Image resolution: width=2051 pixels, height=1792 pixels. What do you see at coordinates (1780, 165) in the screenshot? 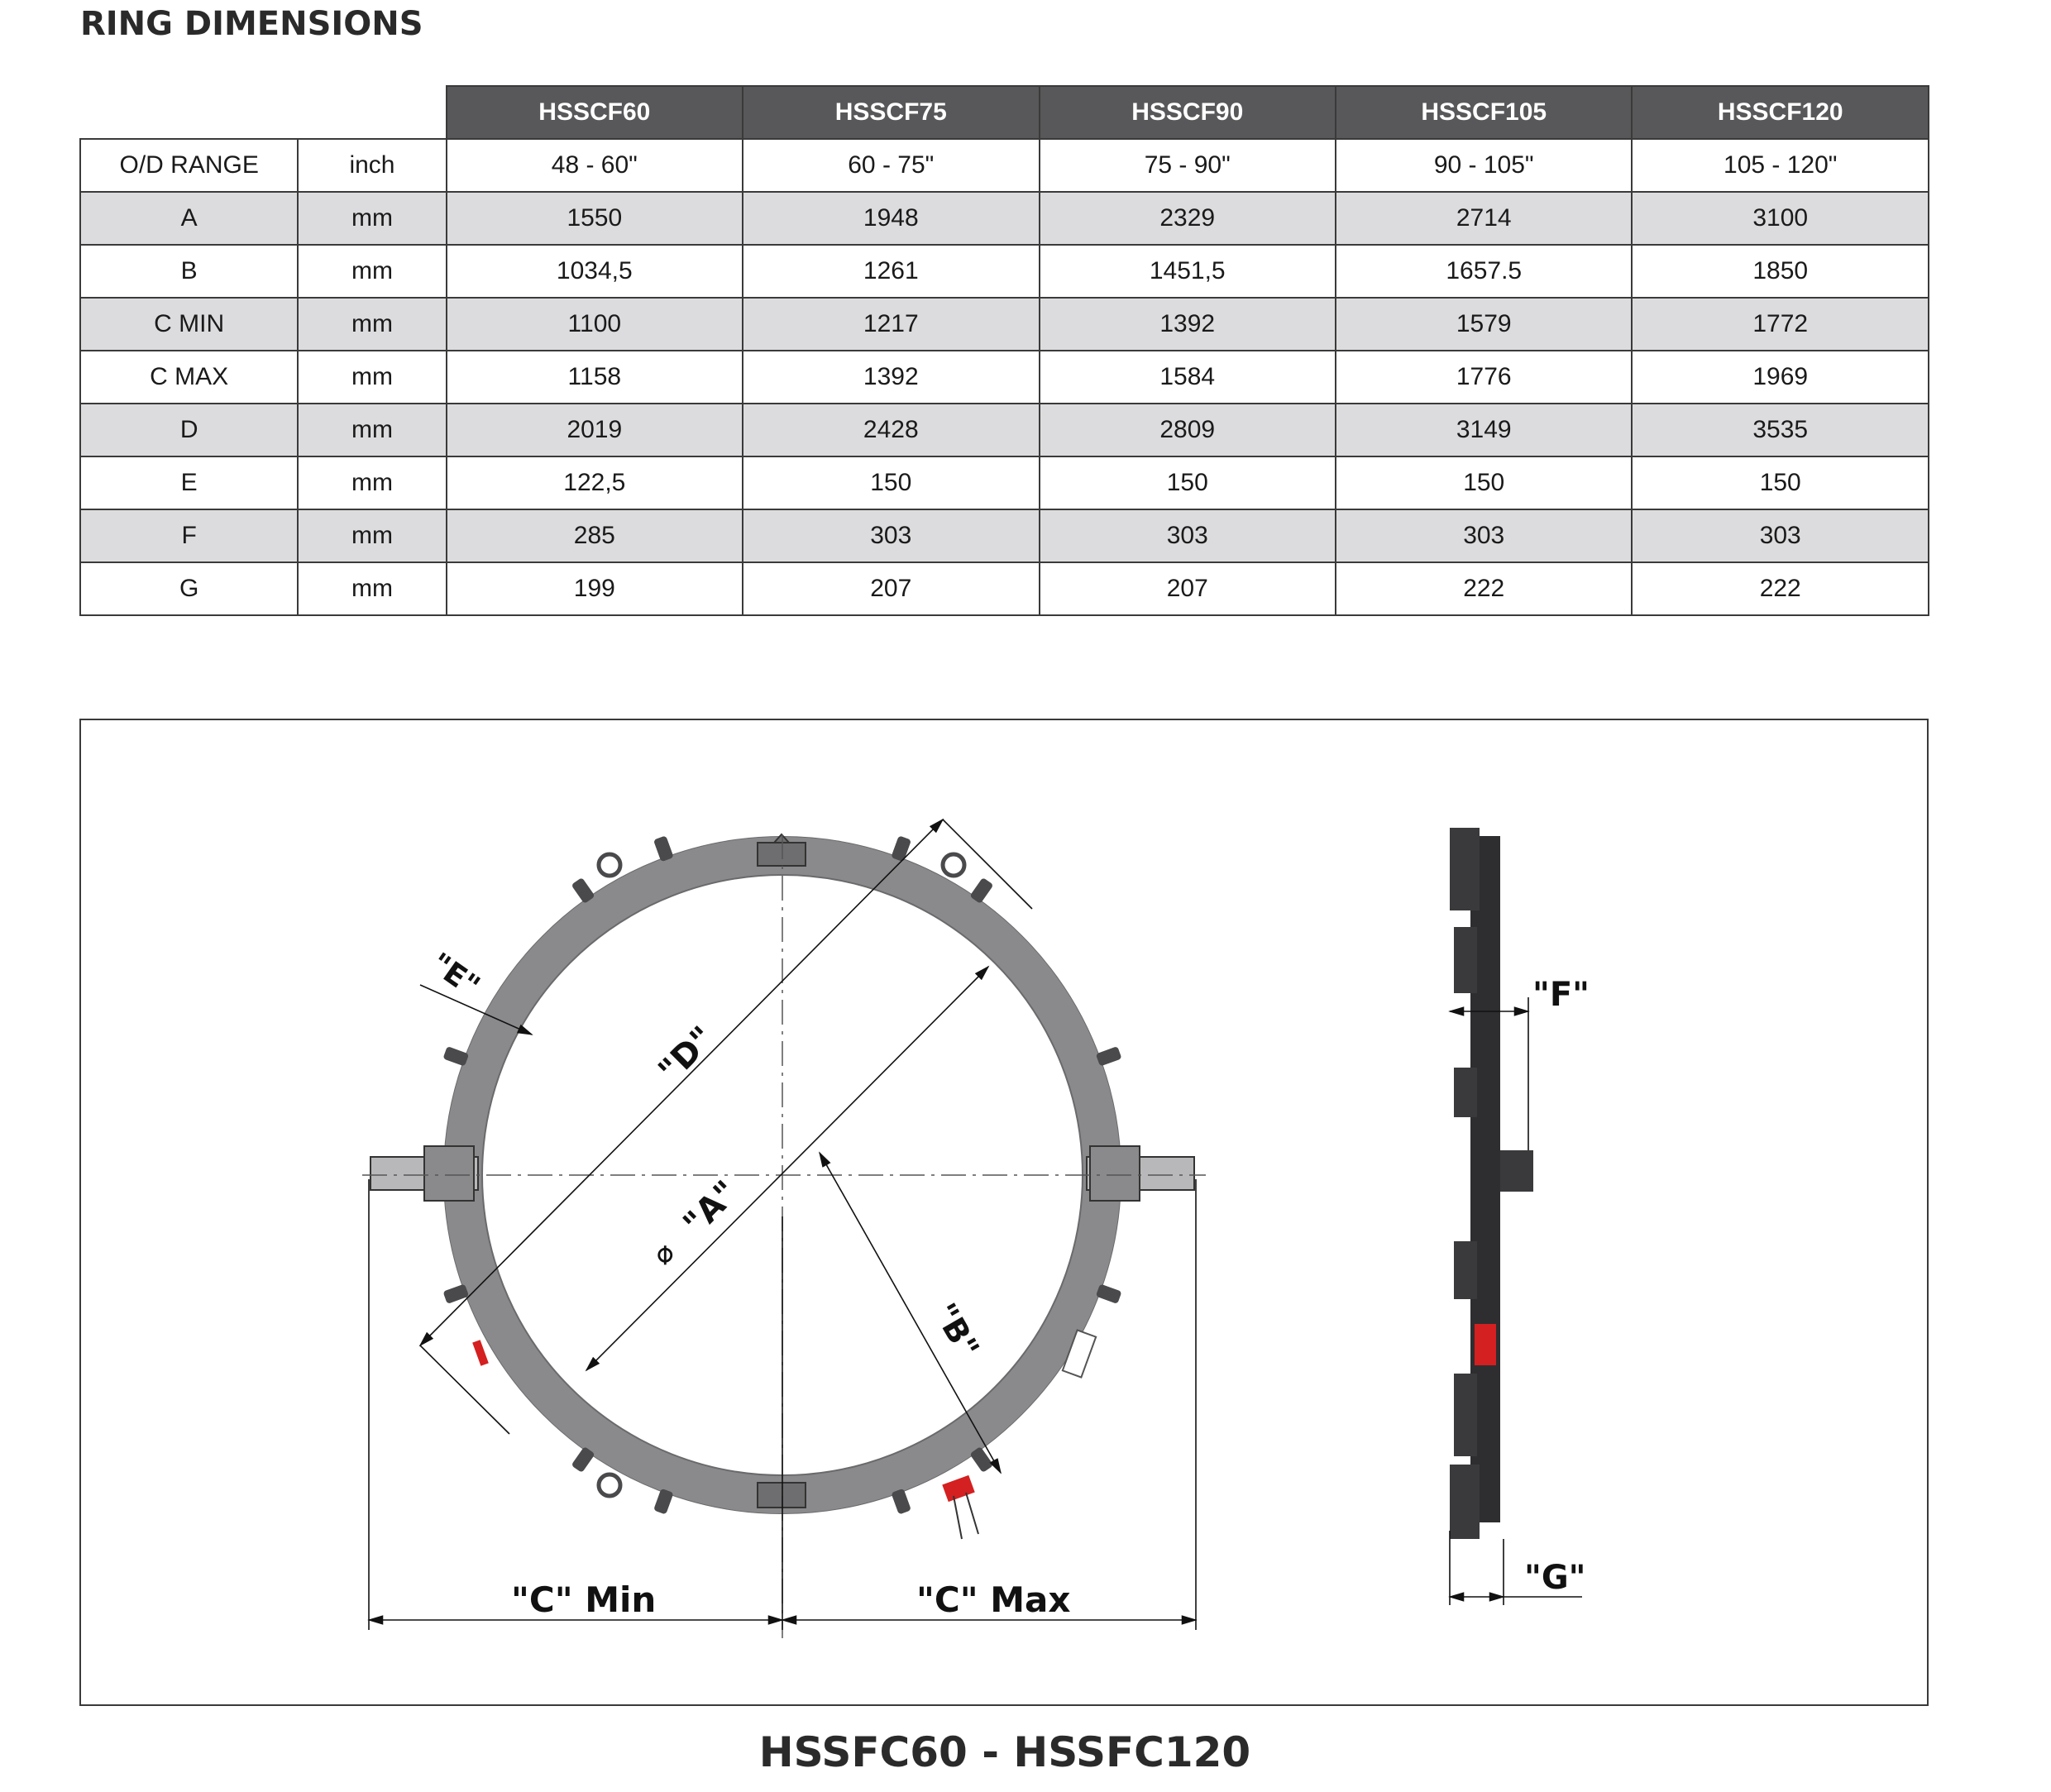
I see `table-cell: 105 - 120"` at bounding box center [1780, 165].